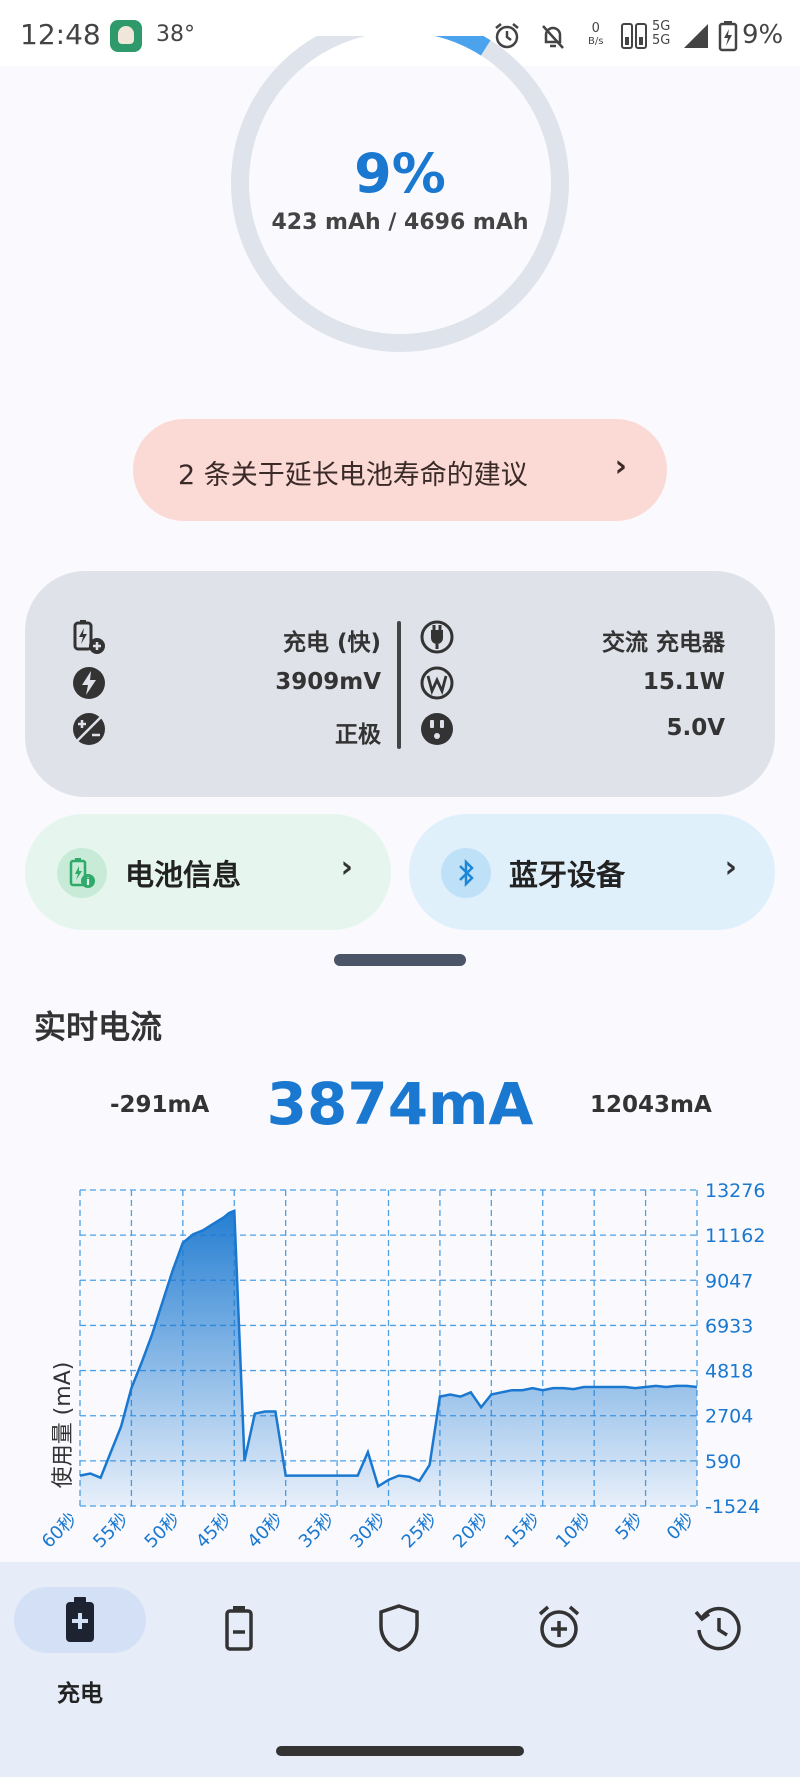  I want to click on net-speed: 0 B/s, so click(595, 35).